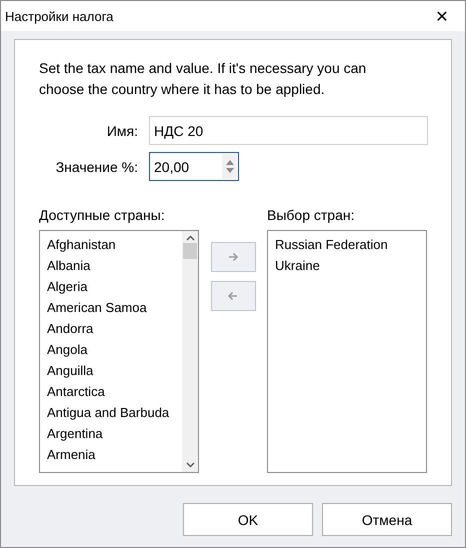 The height and width of the screenshot is (548, 466). I want to click on list-item: Angola, so click(114, 349).